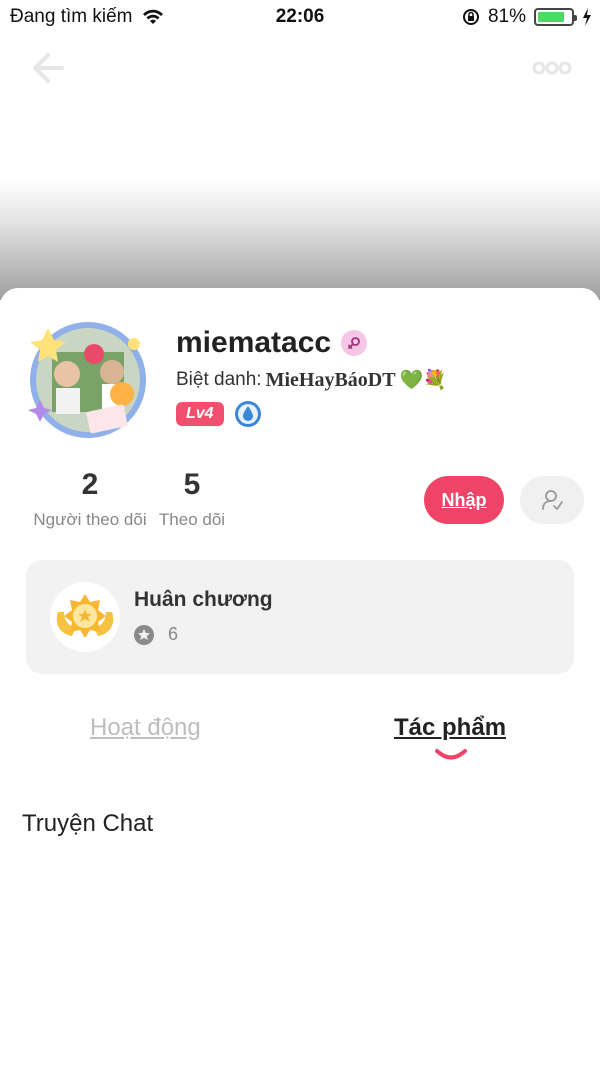 This screenshot has height=1067, width=600. Describe the element at coordinates (192, 519) in the screenshot. I see `following-label: Theo dõi` at that location.